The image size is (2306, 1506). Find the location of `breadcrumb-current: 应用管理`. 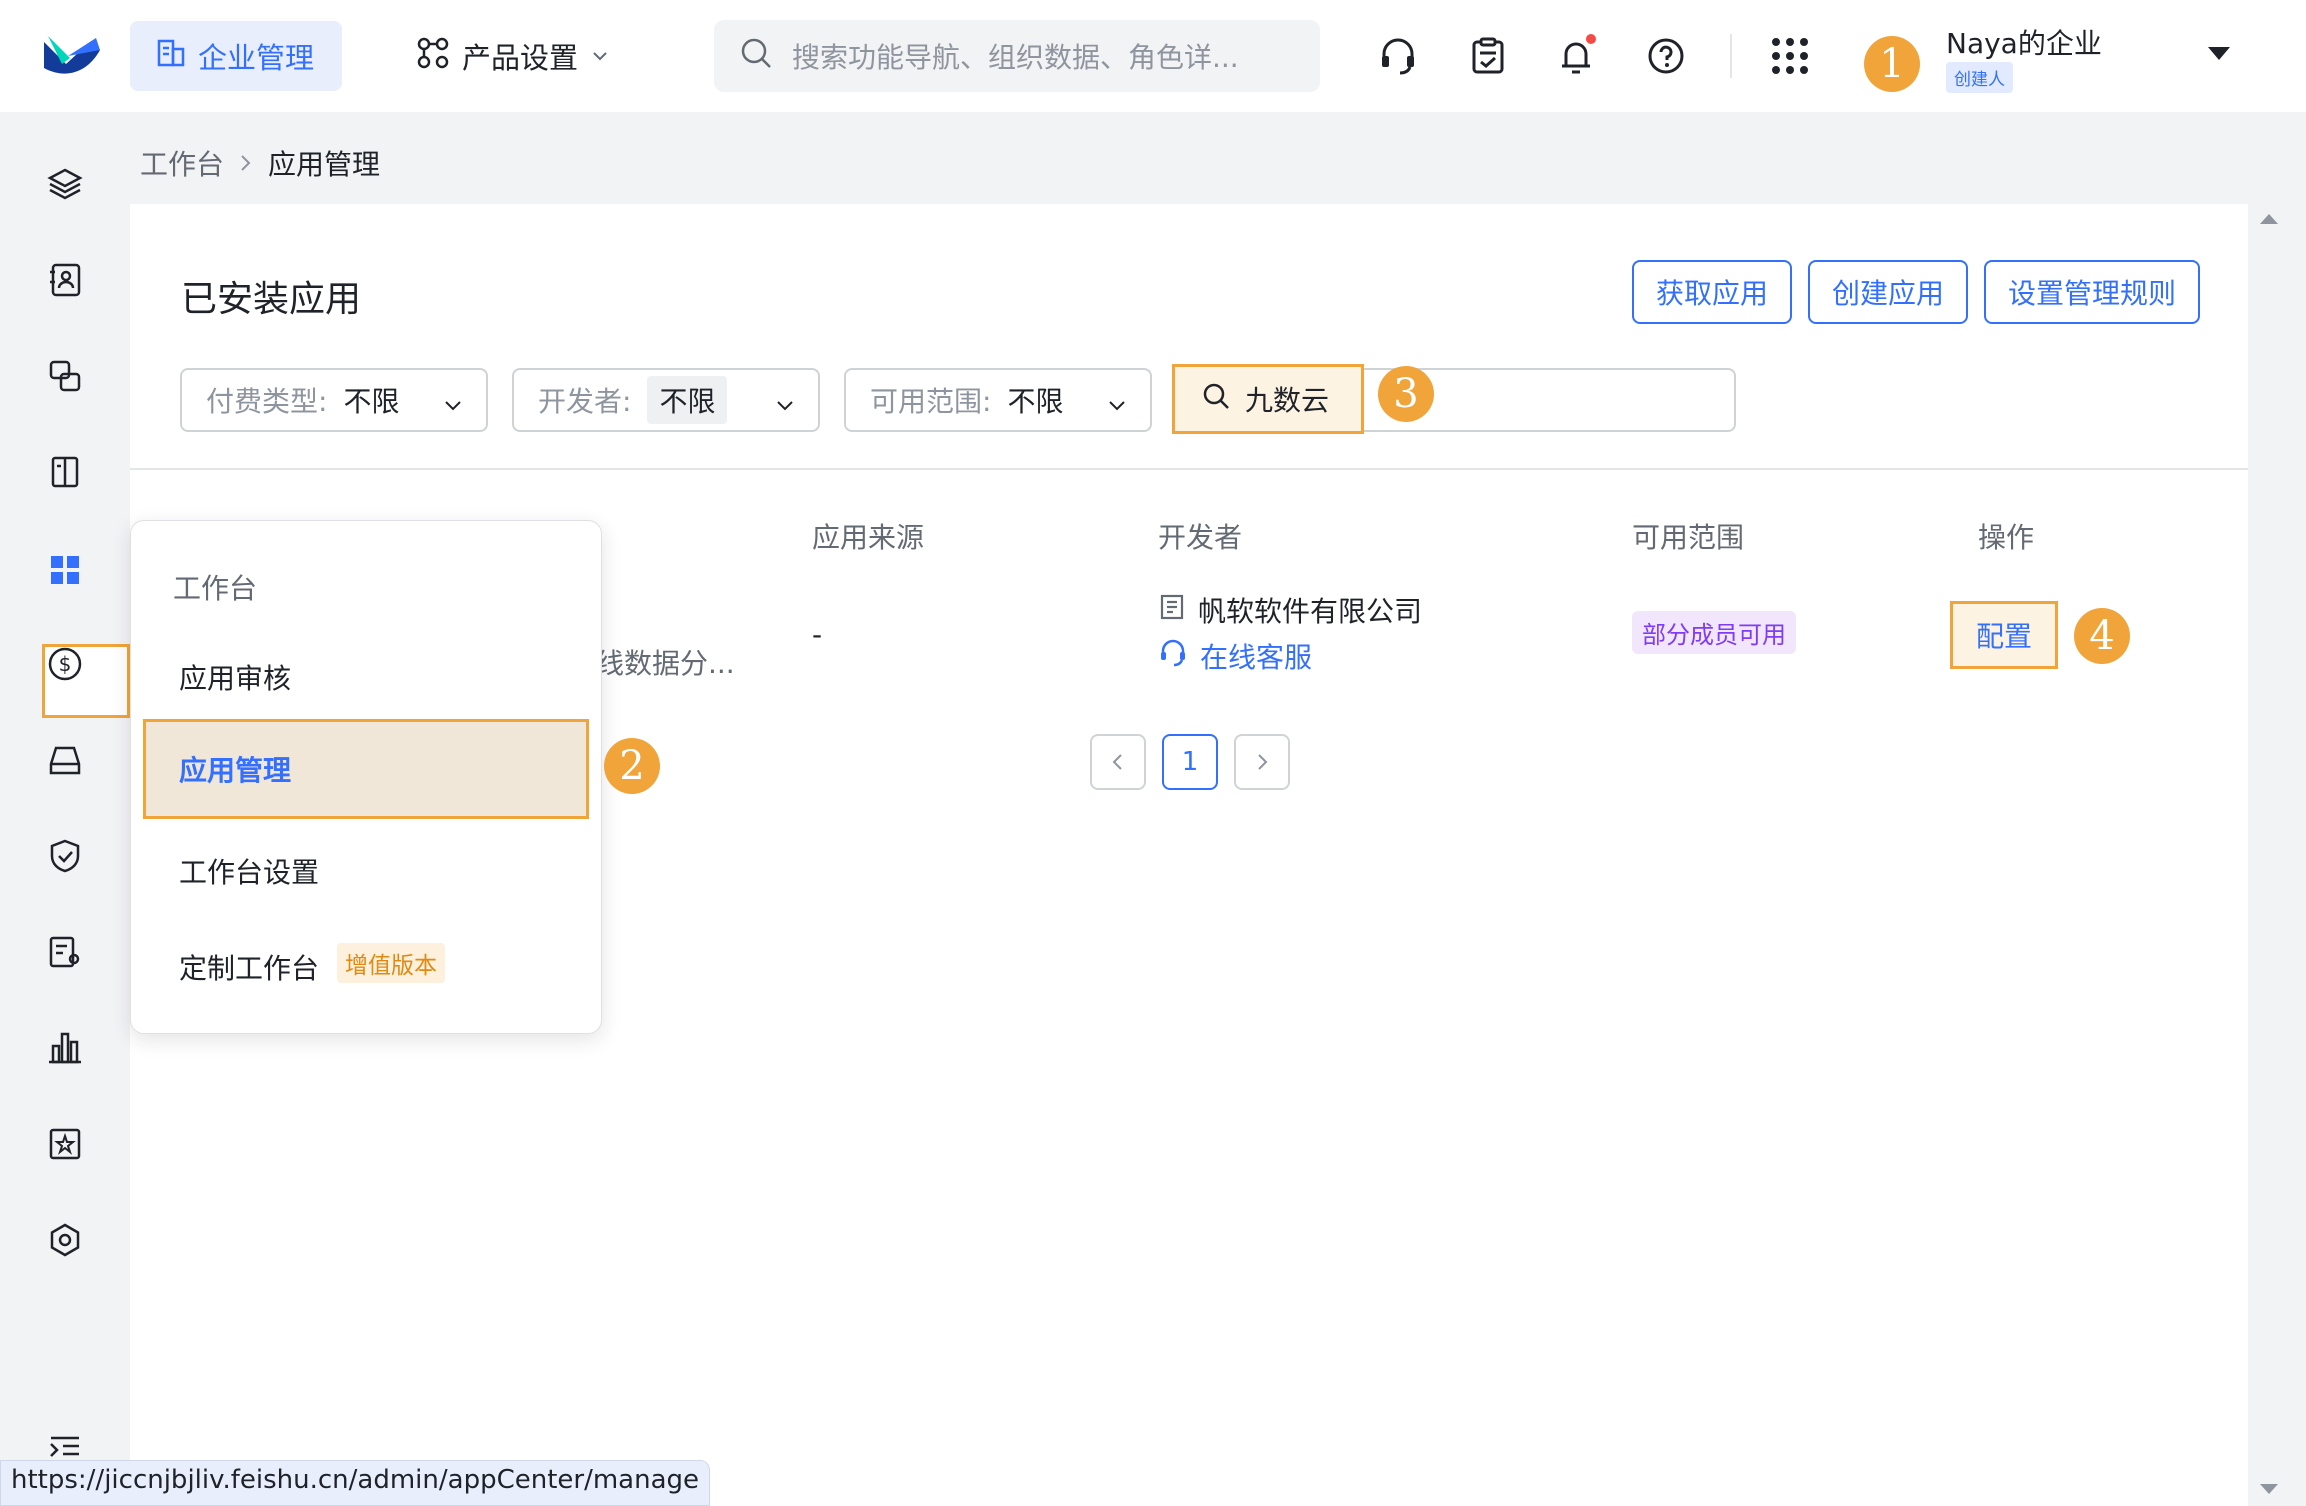

breadcrumb-current: 应用管理 is located at coordinates (324, 164).